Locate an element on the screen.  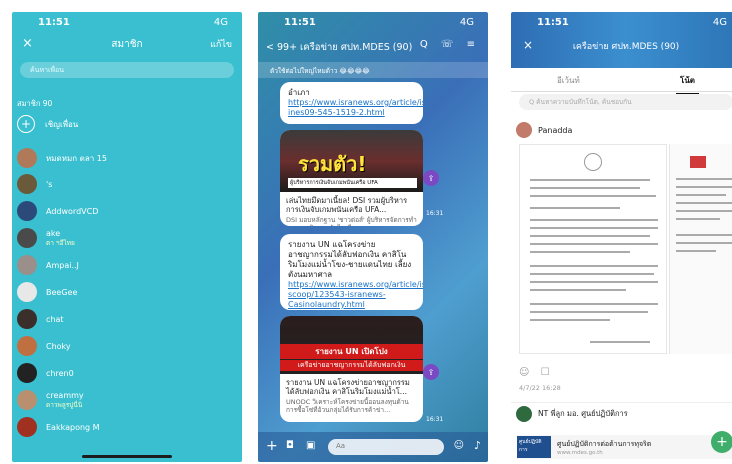
preview-headline: รวมตัว! is located at coordinates (332, 164).